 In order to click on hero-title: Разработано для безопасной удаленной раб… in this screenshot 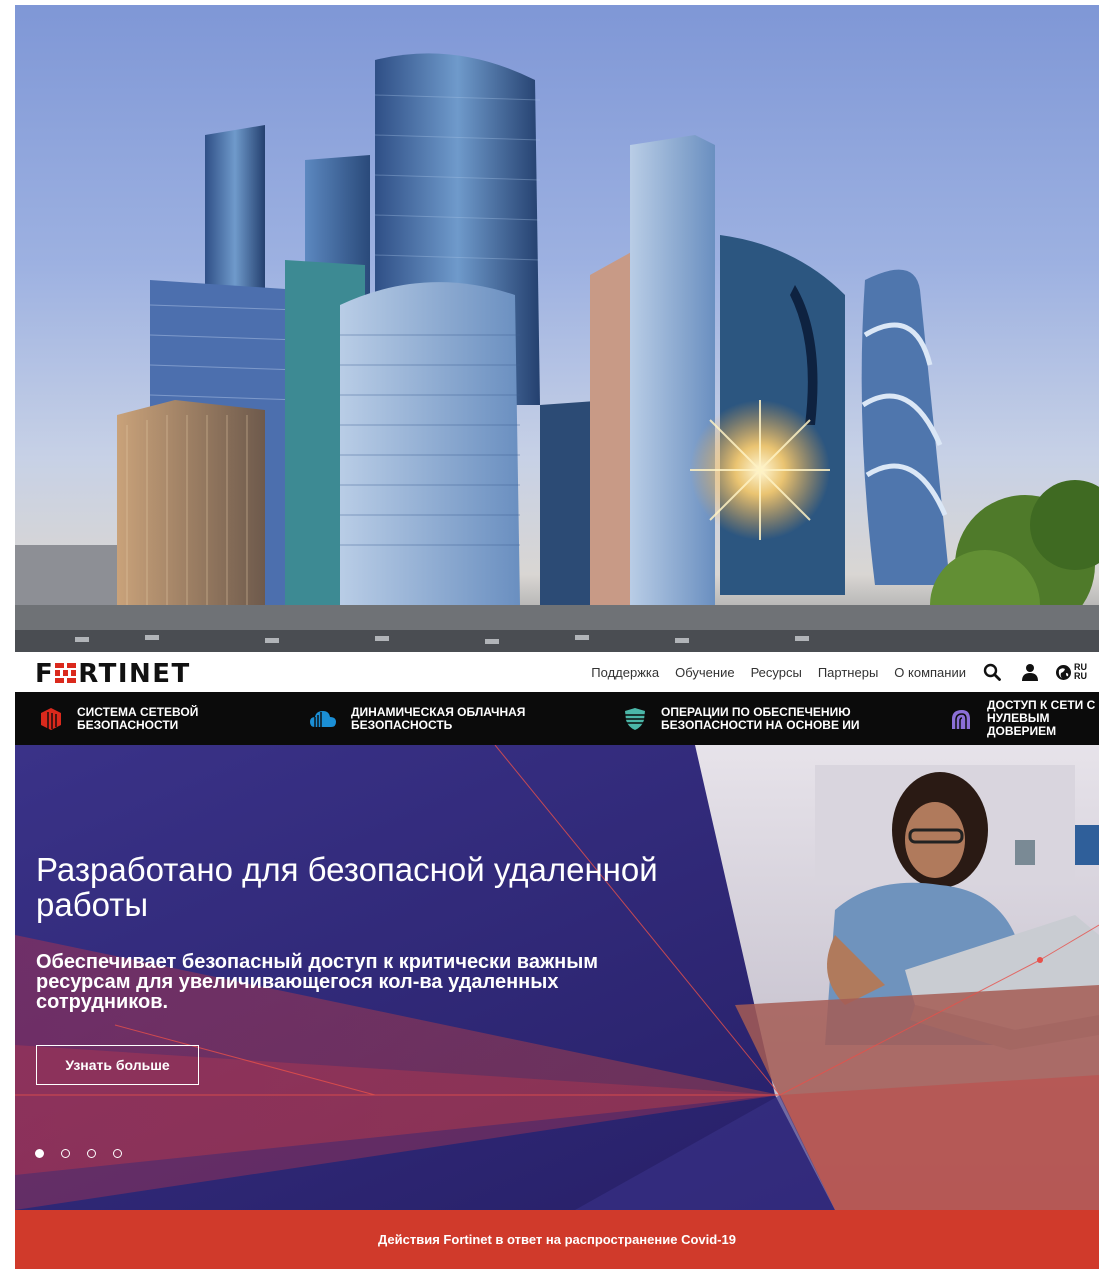, I will do `click(347, 887)`.